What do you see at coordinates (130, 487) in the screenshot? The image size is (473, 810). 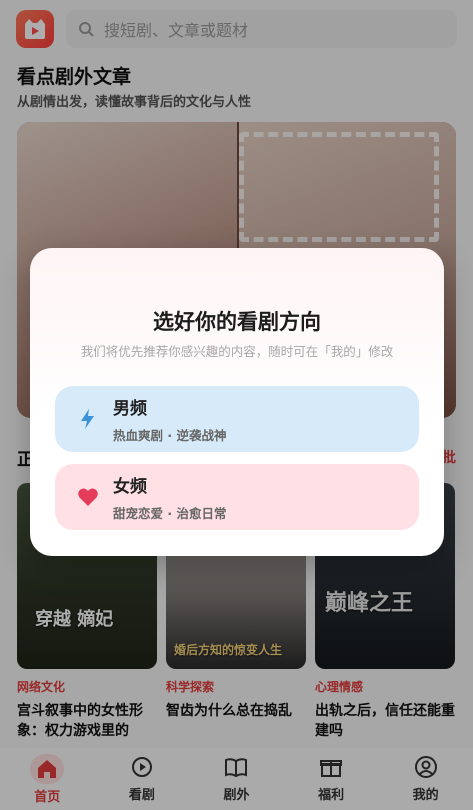 I see `option-title: 女频` at bounding box center [130, 487].